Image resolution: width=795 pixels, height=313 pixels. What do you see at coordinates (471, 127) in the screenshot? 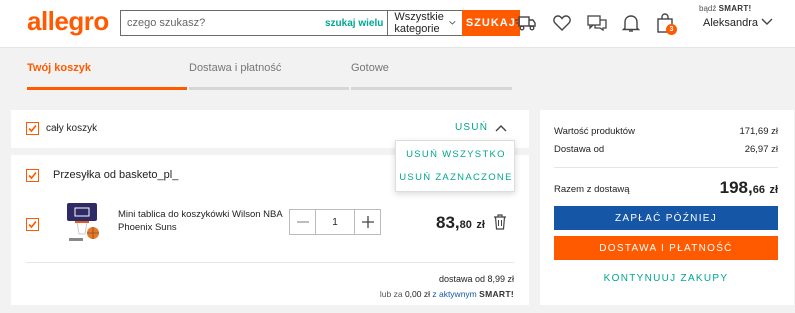
I see `remove-button: USUŃ` at bounding box center [471, 127].